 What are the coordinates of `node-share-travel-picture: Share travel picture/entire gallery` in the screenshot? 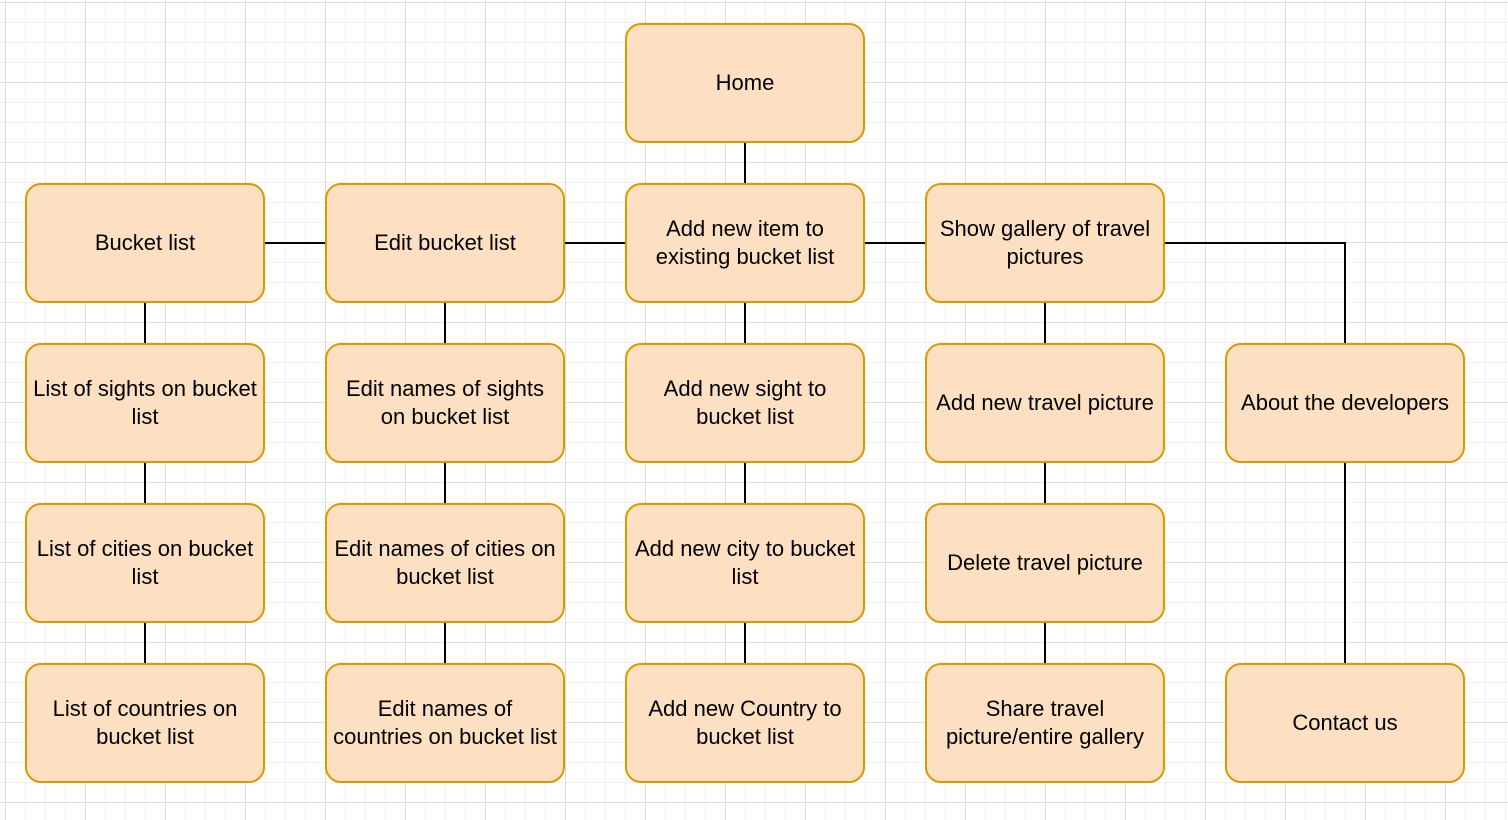 It's located at (1045, 723).